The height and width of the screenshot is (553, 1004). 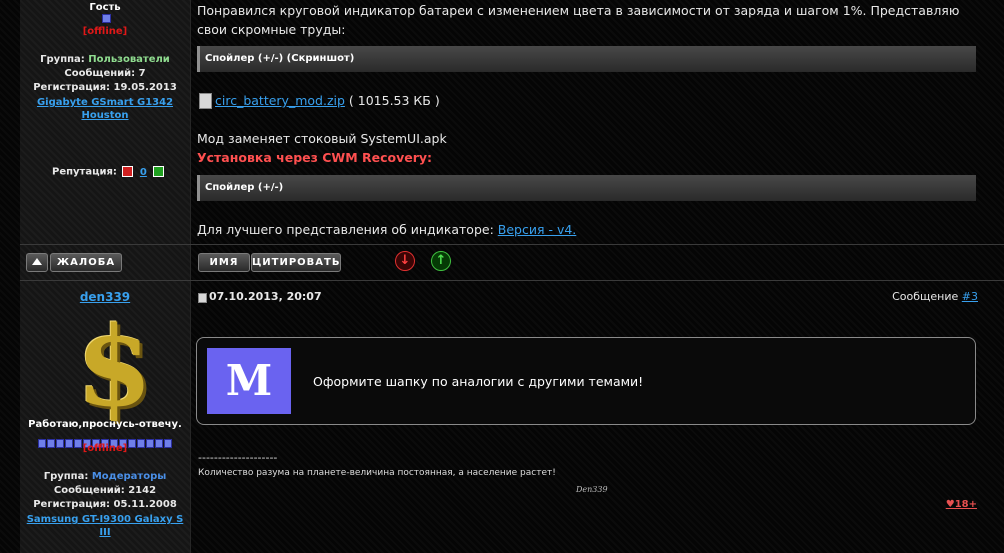 I want to click on signature-dashes: --------------------, so click(x=238, y=457).